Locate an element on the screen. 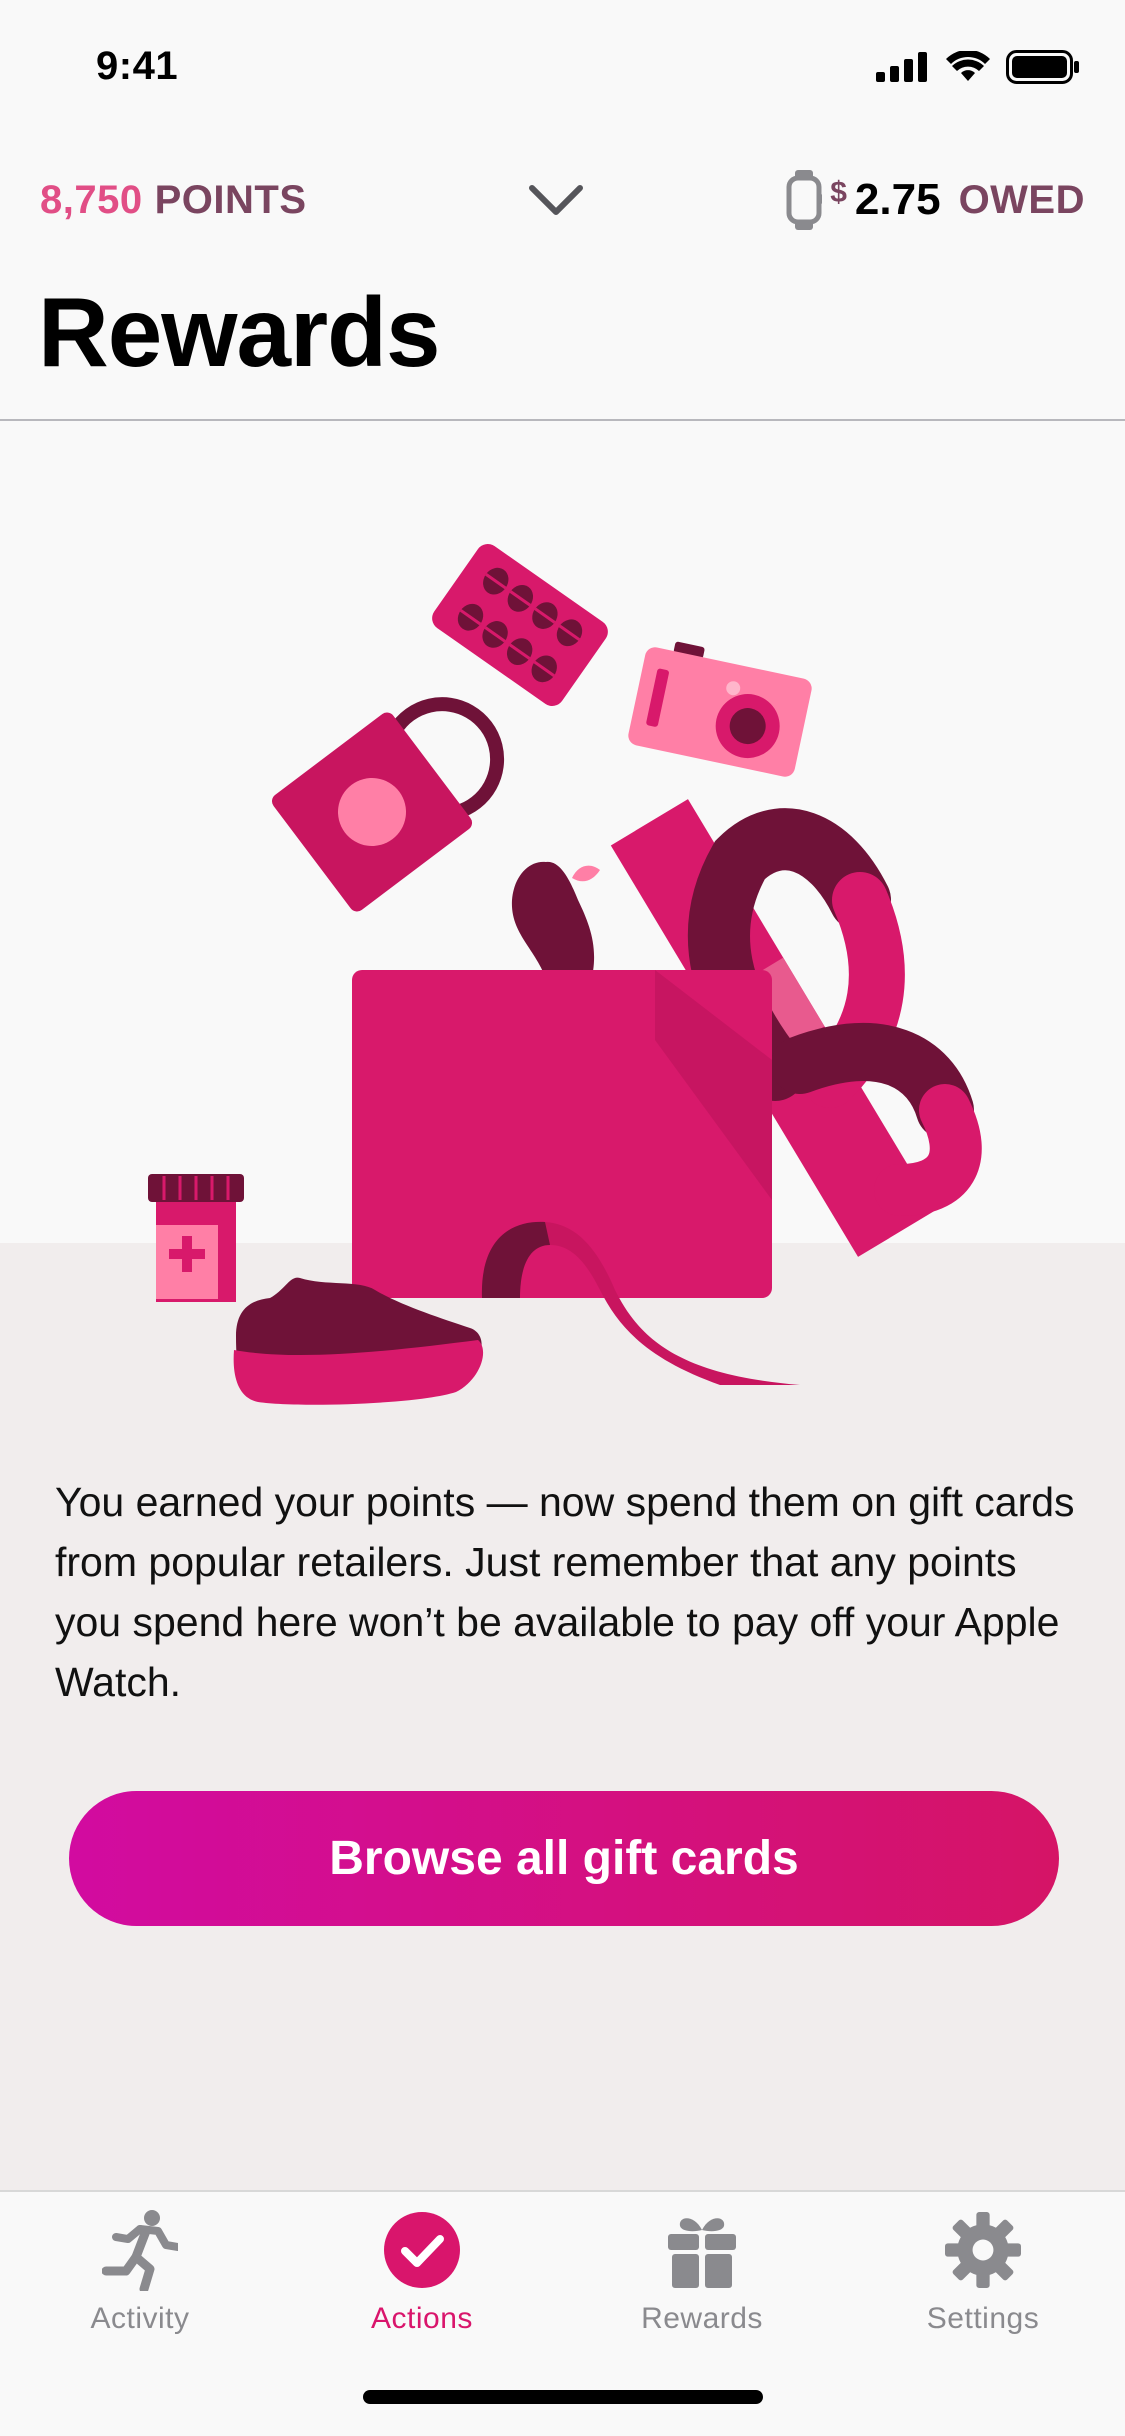 The height and width of the screenshot is (2436, 1125). tab-label-rewards: Rewards is located at coordinates (702, 2318).